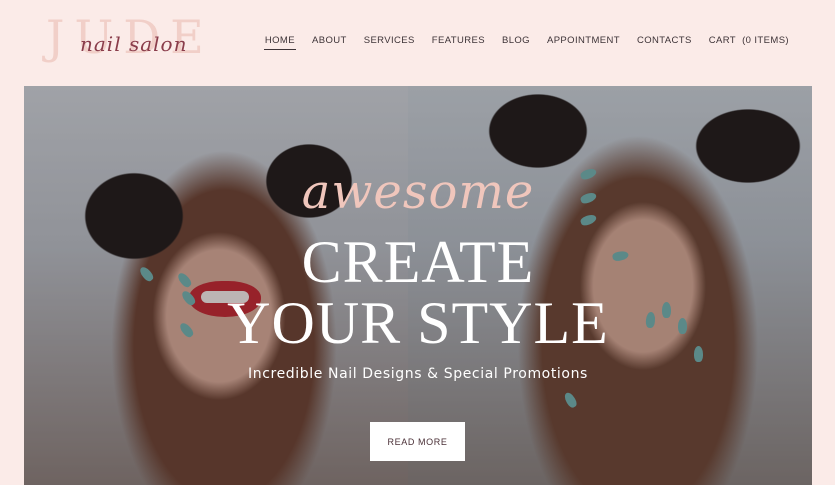 This screenshot has width=835, height=485. I want to click on headline-line-1: CREATE, so click(418, 262).